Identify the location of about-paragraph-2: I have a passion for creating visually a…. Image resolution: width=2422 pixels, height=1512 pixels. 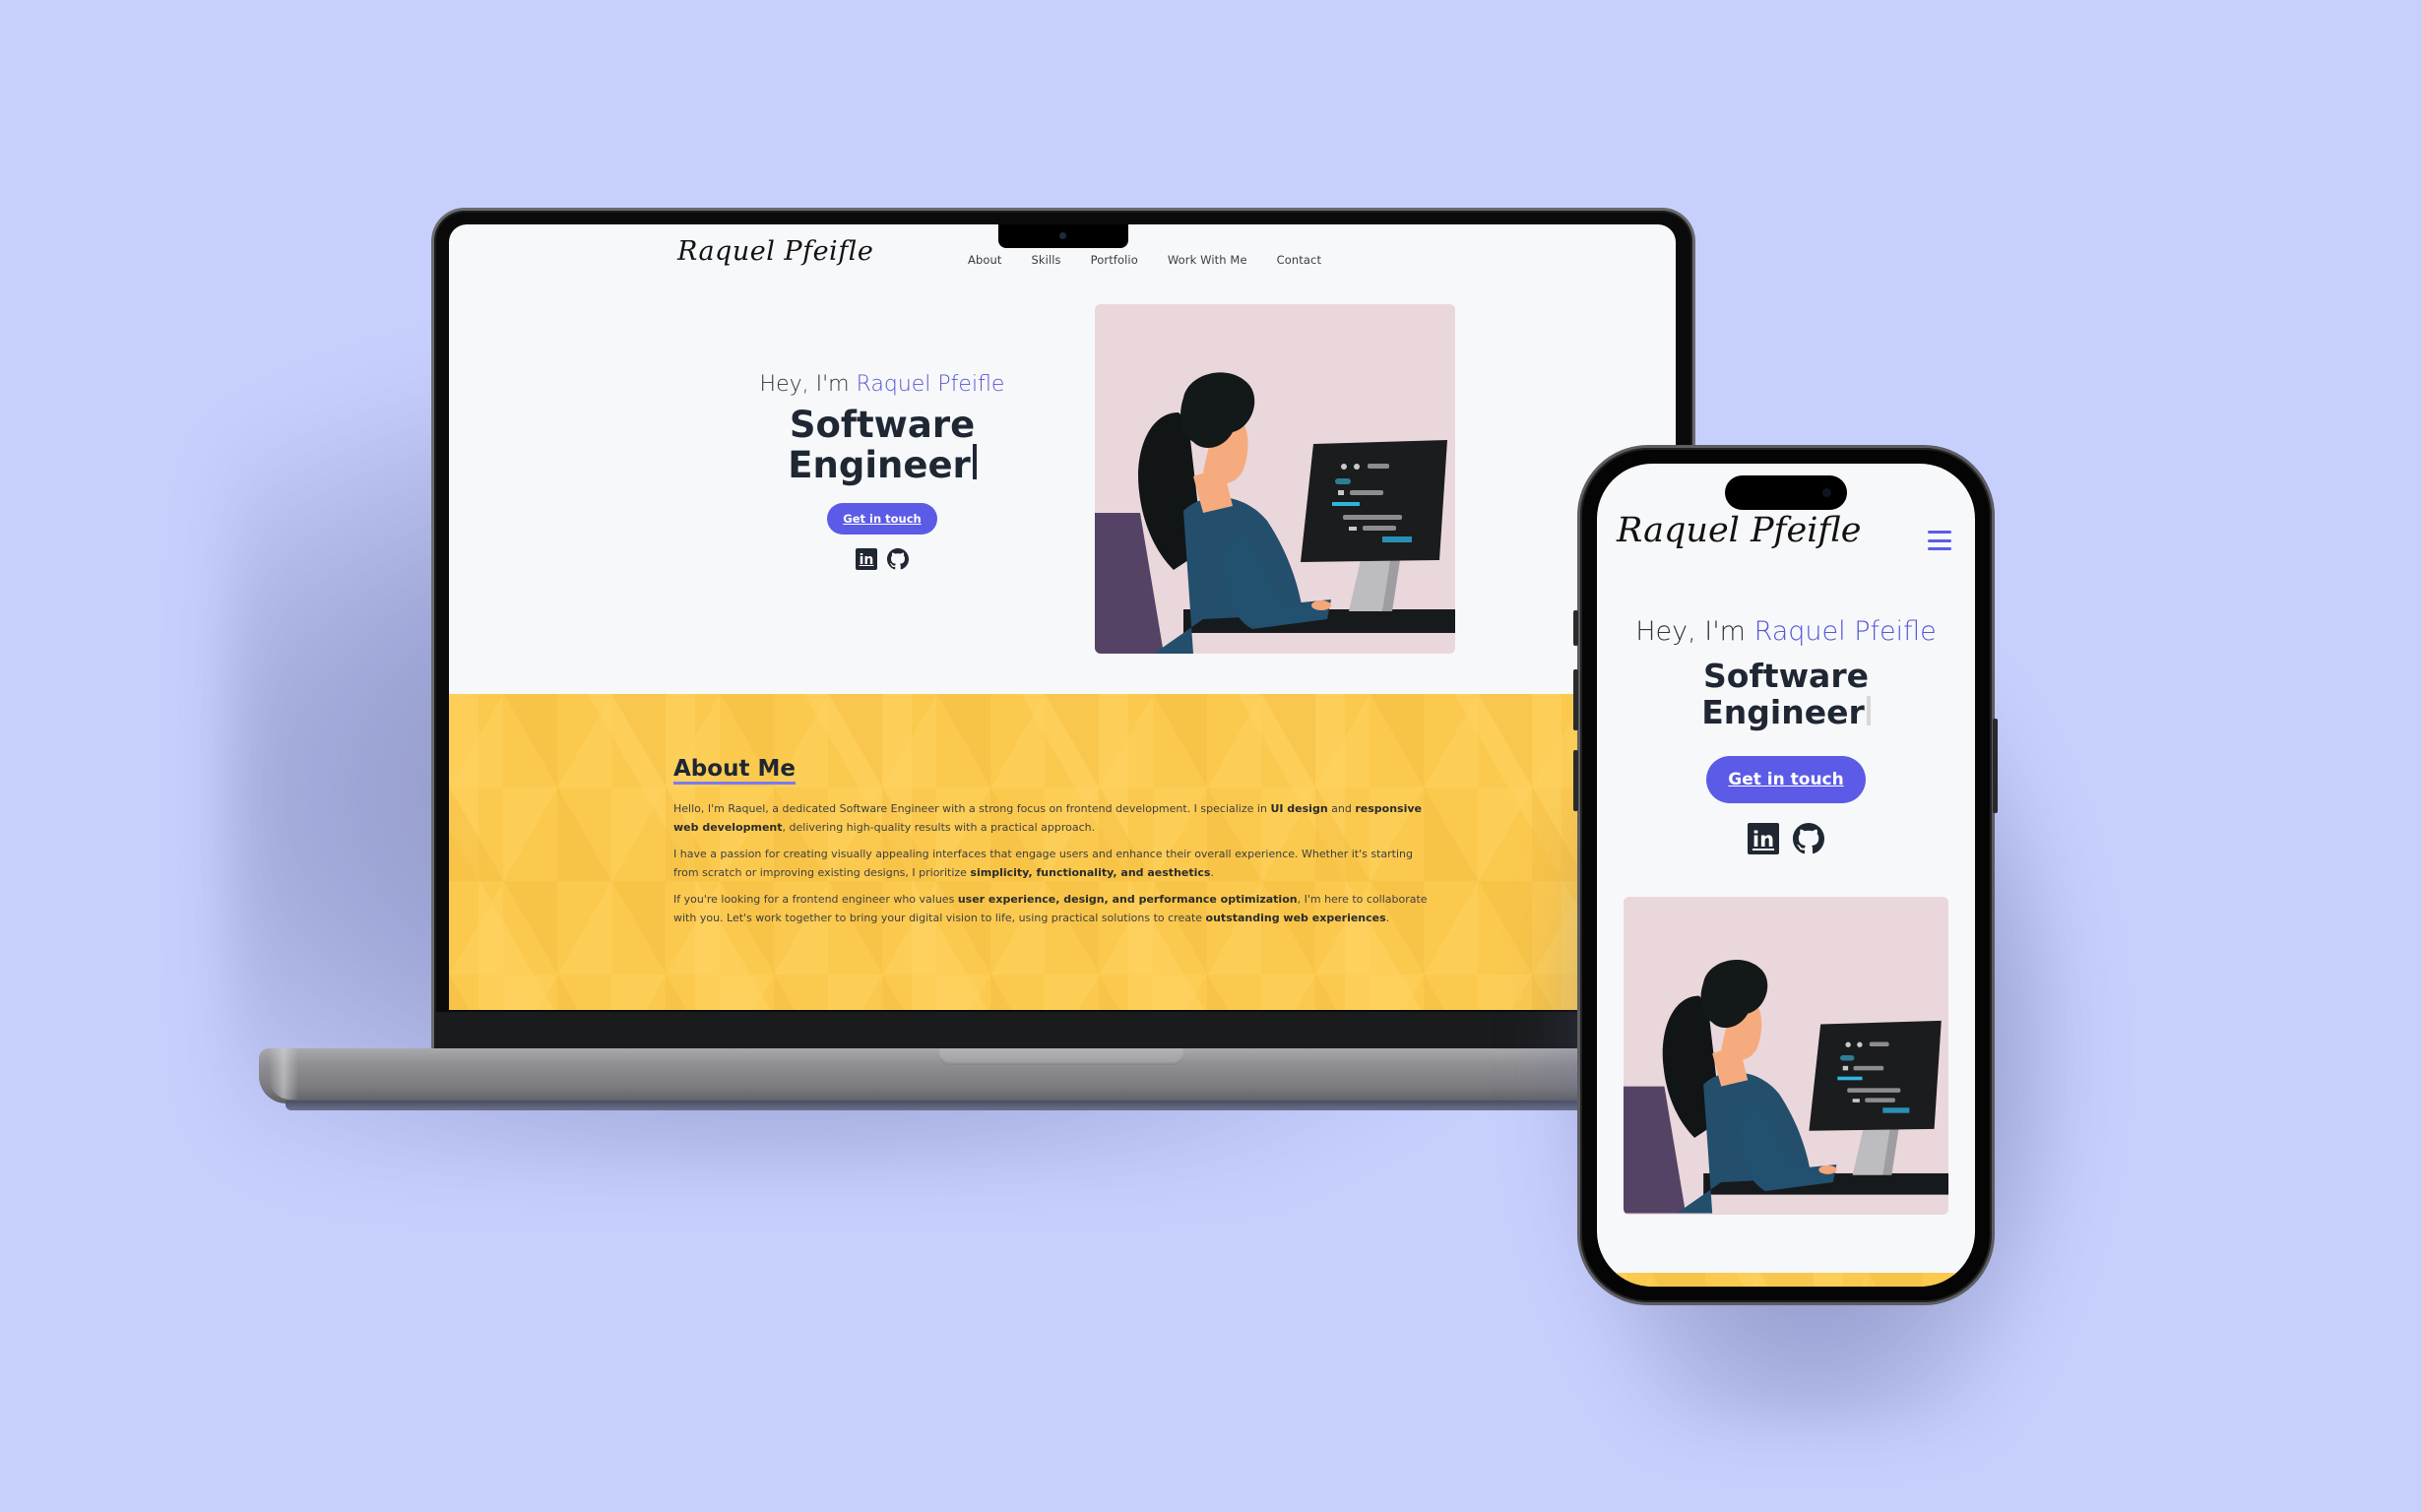
(1057, 864).